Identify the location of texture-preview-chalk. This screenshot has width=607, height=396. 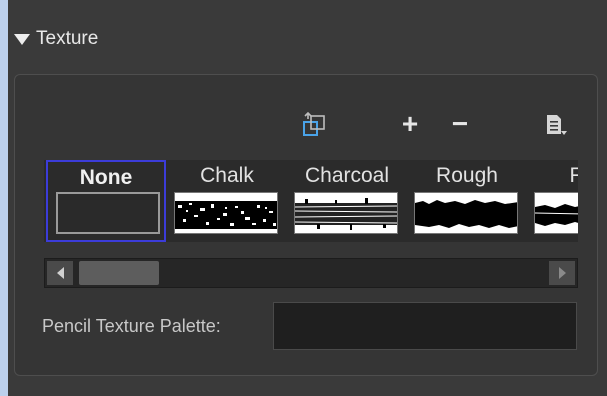
(226, 213).